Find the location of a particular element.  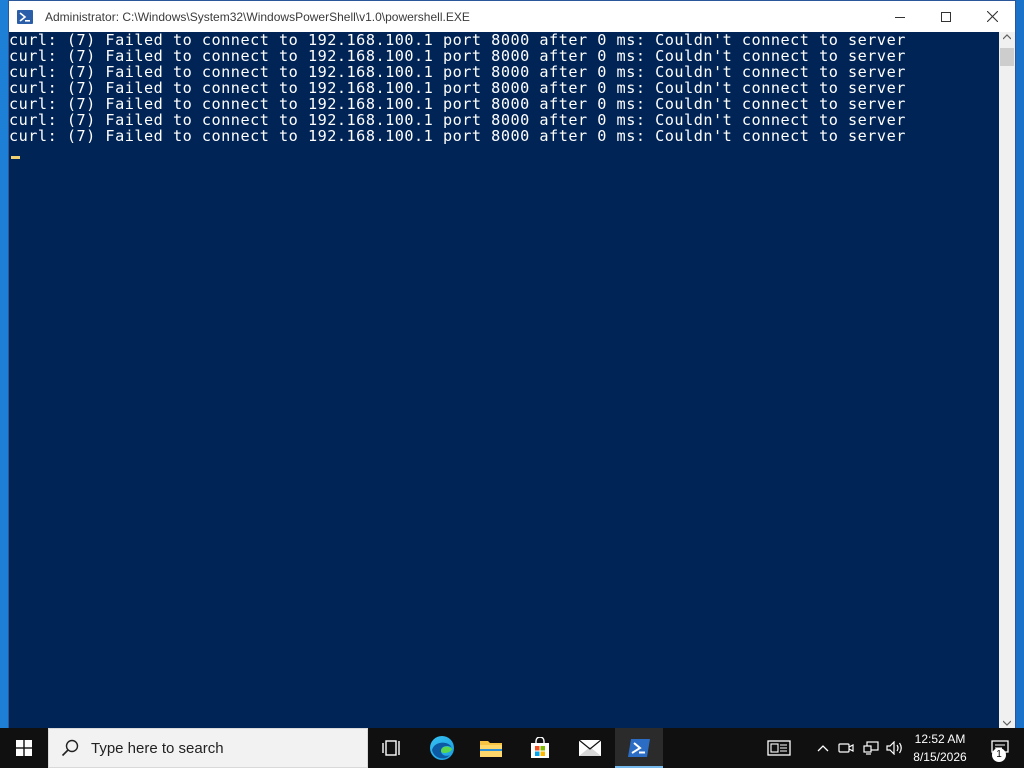

maximize-icon is located at coordinates (946, 16).